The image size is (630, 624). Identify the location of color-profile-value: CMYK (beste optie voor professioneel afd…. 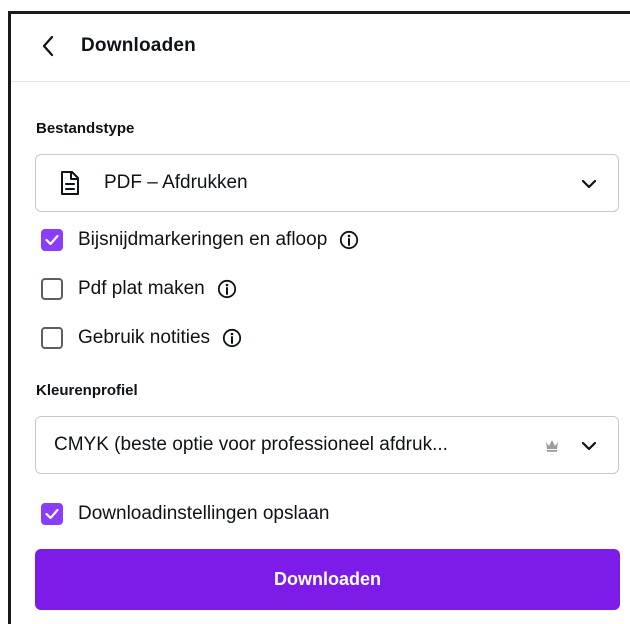
(251, 444).